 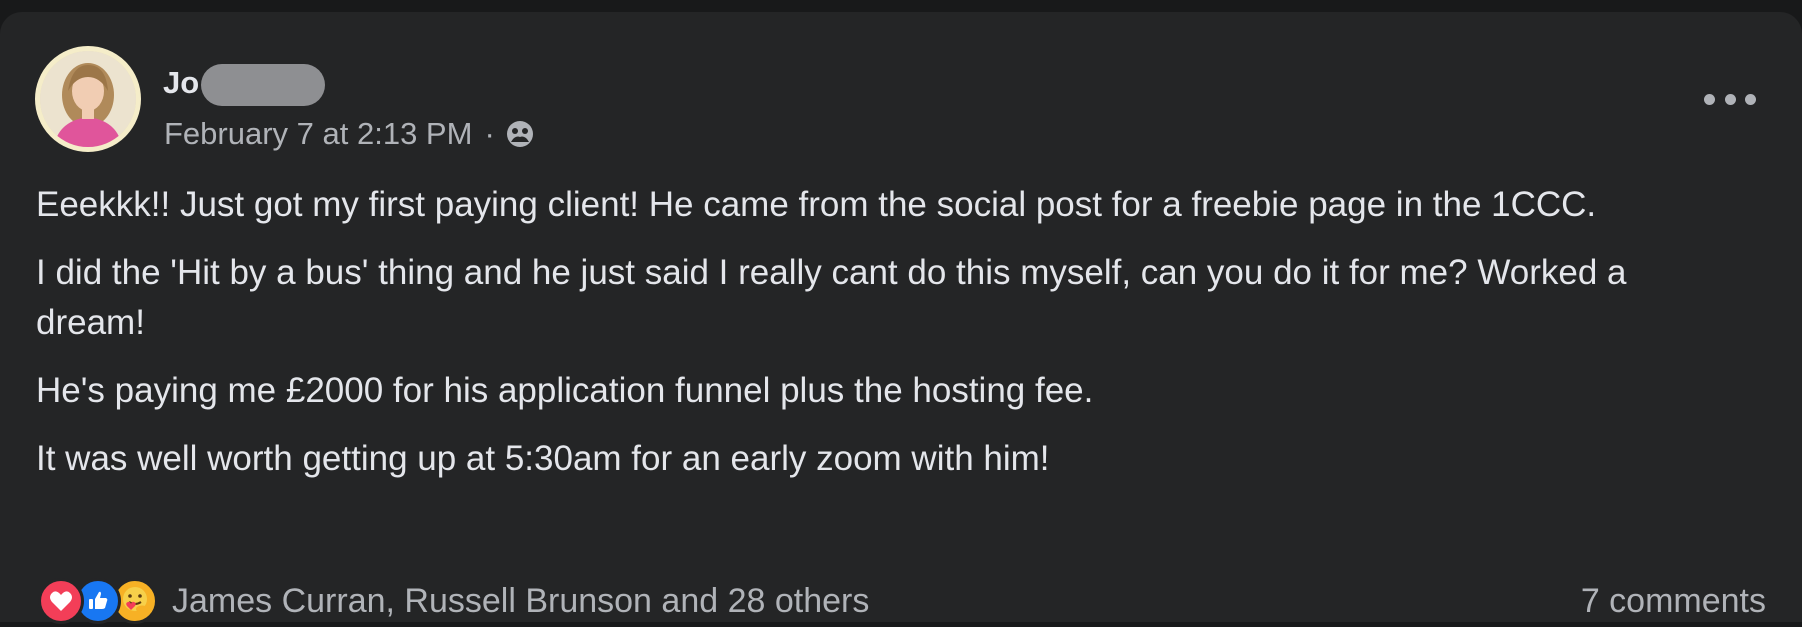 I want to click on author-name: Jo, so click(x=181, y=83).